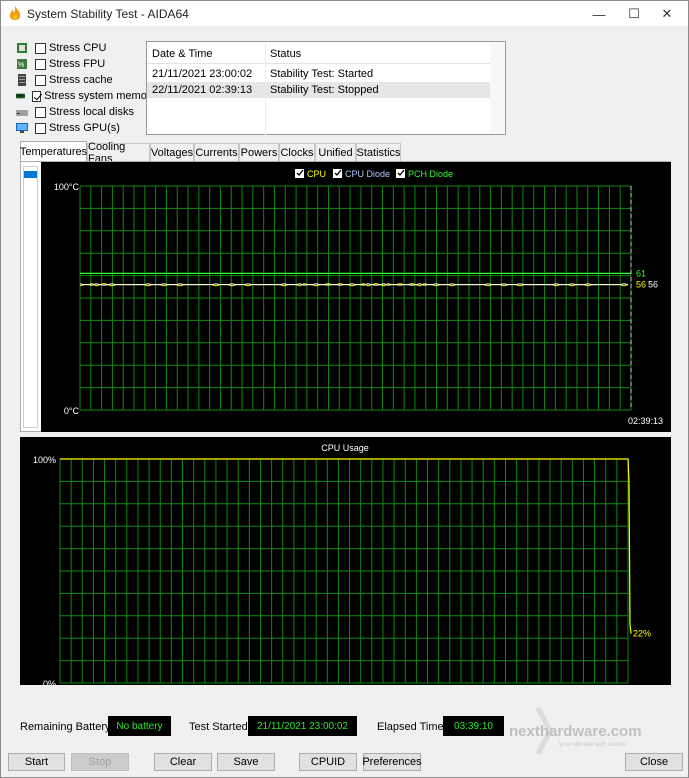 This screenshot has height=778, width=689. Describe the element at coordinates (22, 48) in the screenshot. I see `cpu-chip-icon` at that location.